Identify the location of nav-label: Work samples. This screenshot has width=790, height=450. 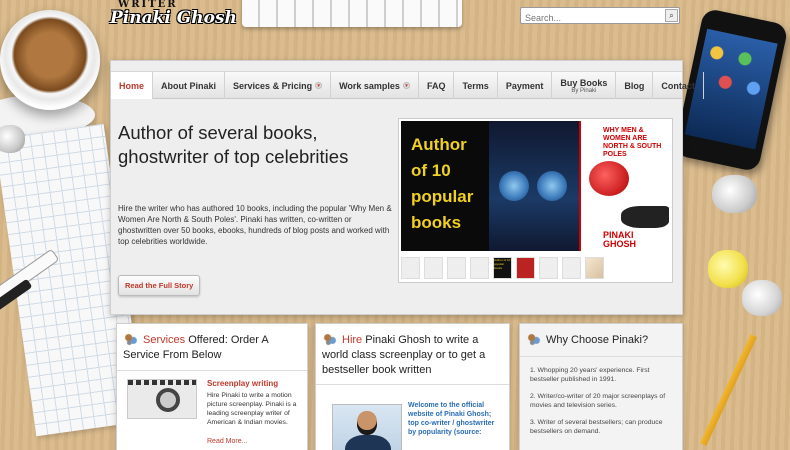
(369, 85).